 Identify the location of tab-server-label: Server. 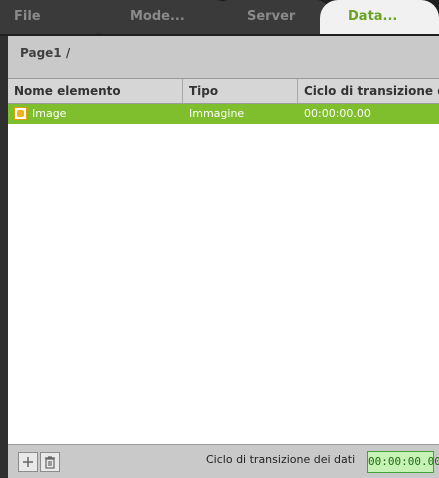
(271, 16).